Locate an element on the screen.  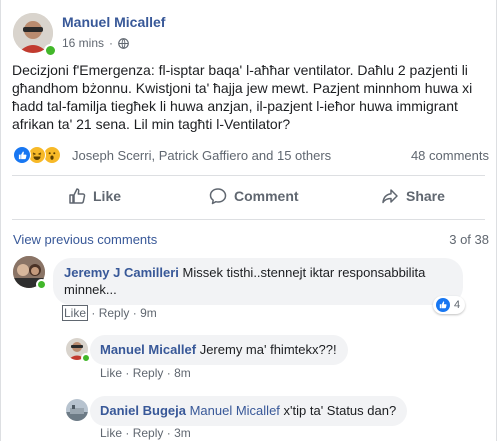
comment-bubble-icon is located at coordinates (218, 196).